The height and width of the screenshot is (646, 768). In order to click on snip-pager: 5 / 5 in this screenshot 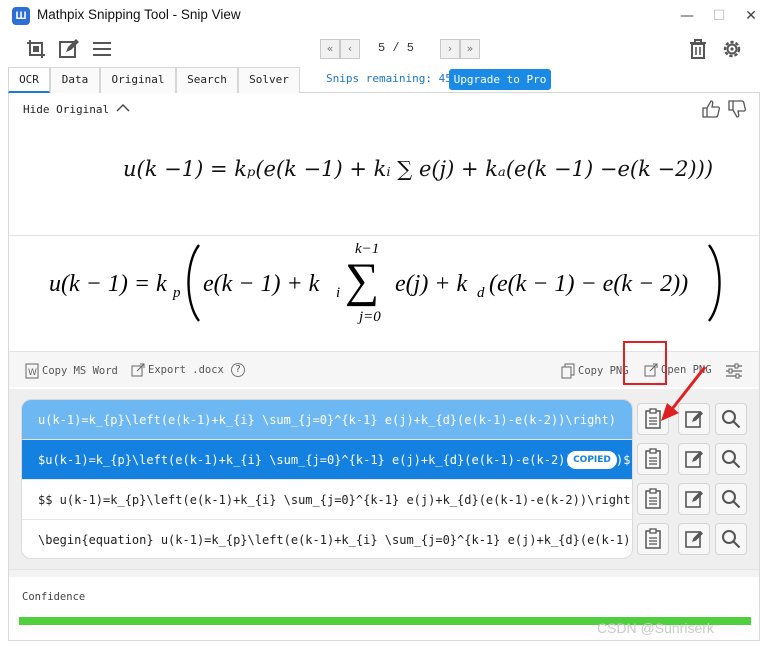, I will do `click(396, 48)`.